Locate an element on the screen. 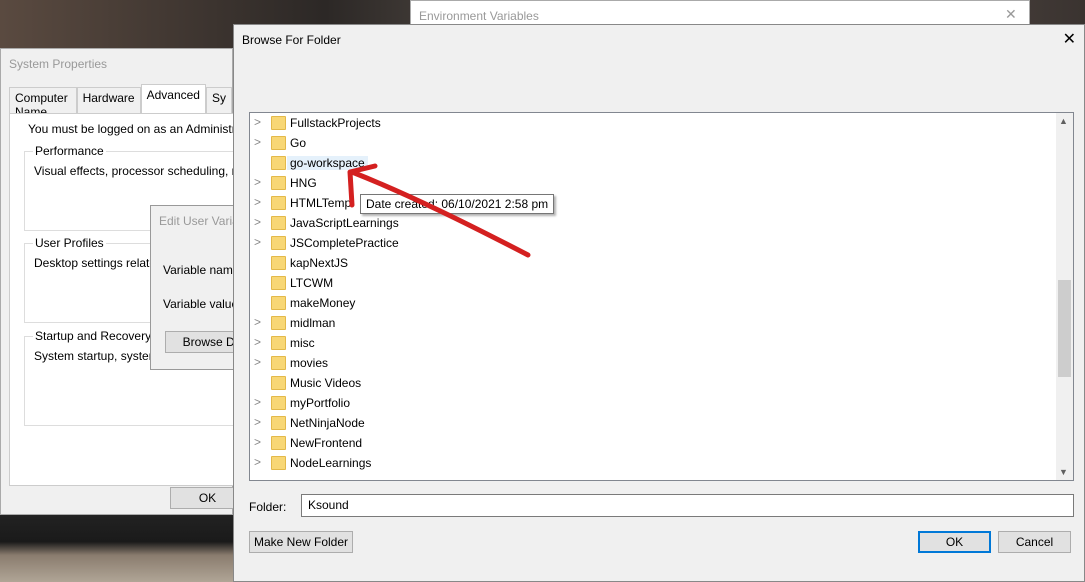  red-arrow-annotation is located at coordinates (439, 210).